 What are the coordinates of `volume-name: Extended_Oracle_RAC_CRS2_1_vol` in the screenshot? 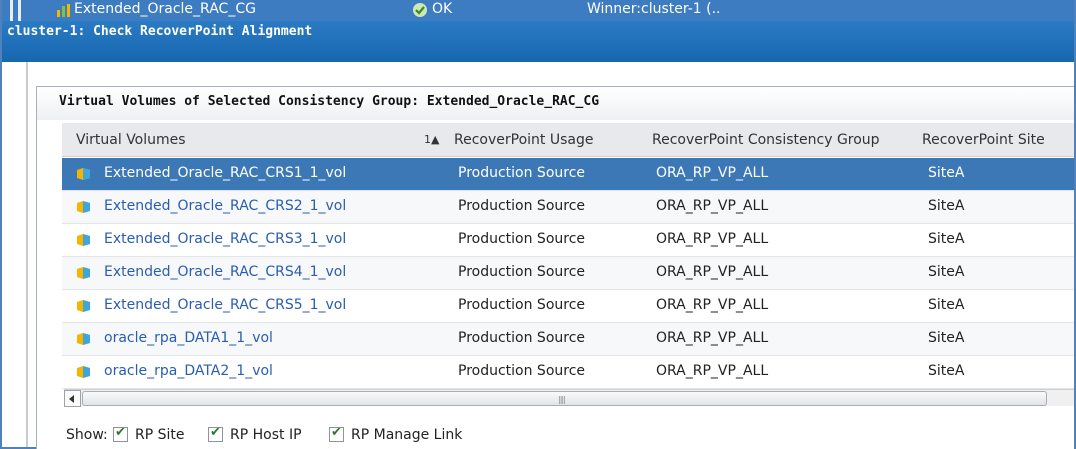 It's located at (225, 206).